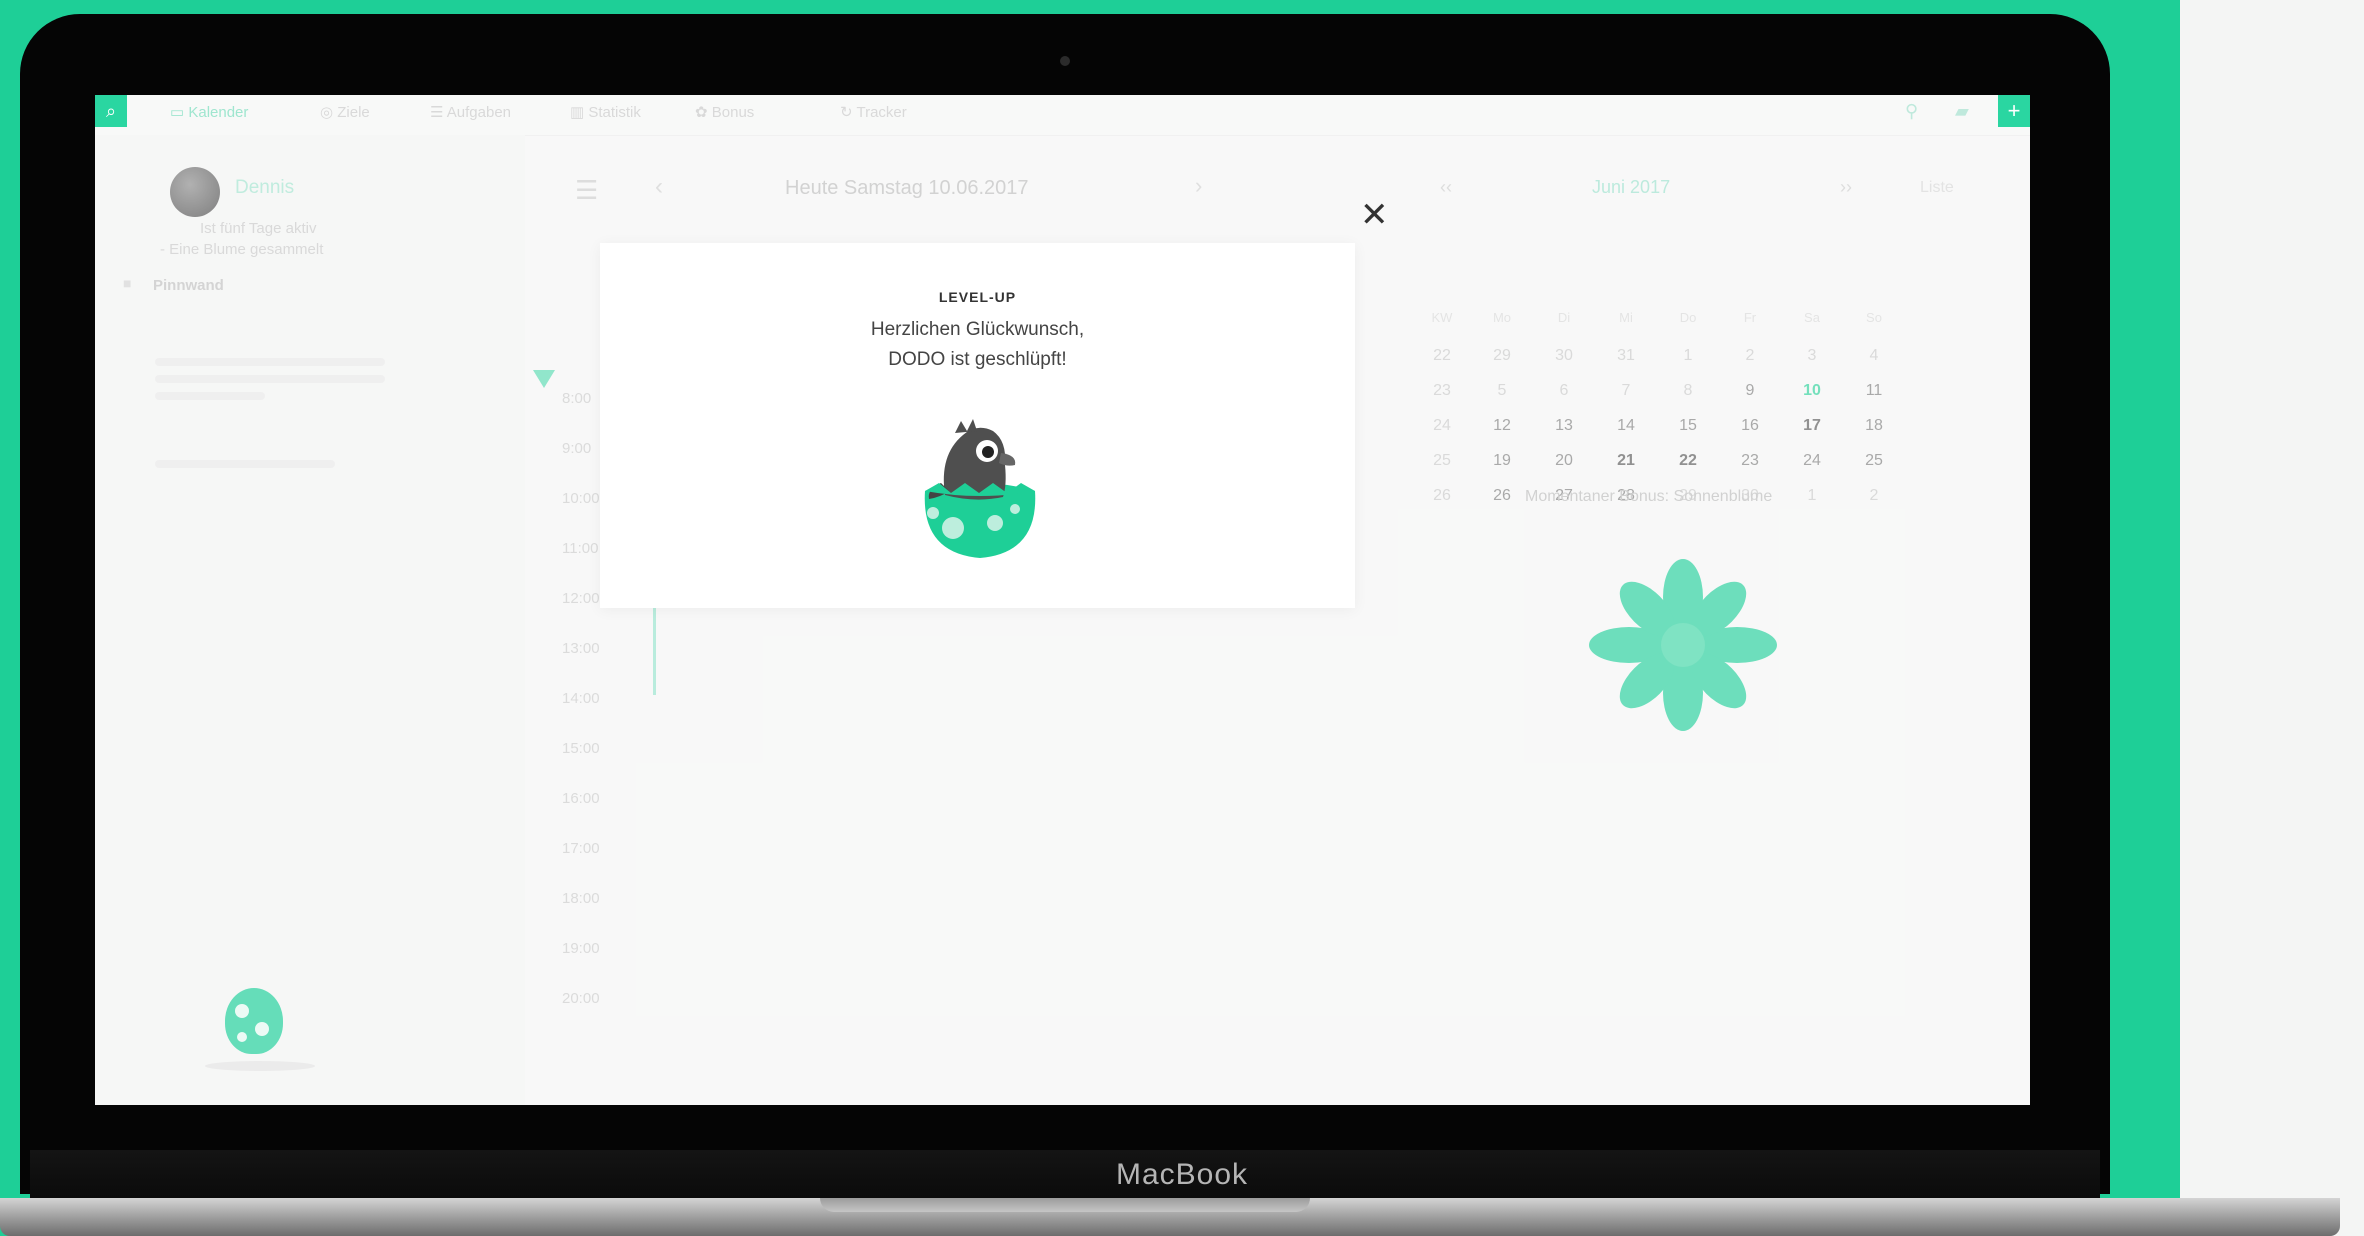  Describe the element at coordinates (1962, 111) in the screenshot. I see `notification-icon: ▰` at that location.